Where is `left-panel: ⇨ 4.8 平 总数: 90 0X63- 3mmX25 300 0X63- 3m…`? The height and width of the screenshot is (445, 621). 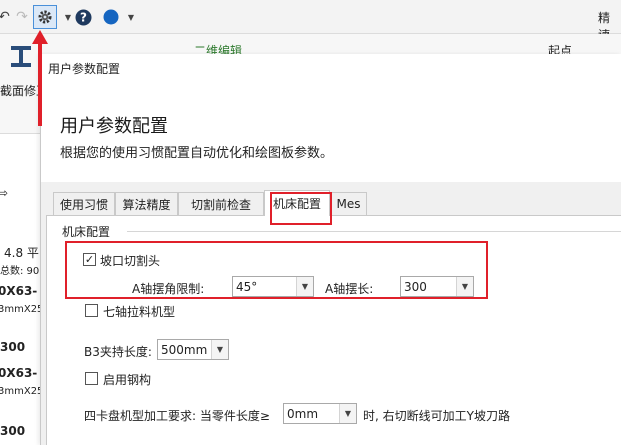 left-panel: ⇨ 4.8 平 总数: 90 0X63- 3mmX25 300 0X63- 3m… is located at coordinates (20, 289).